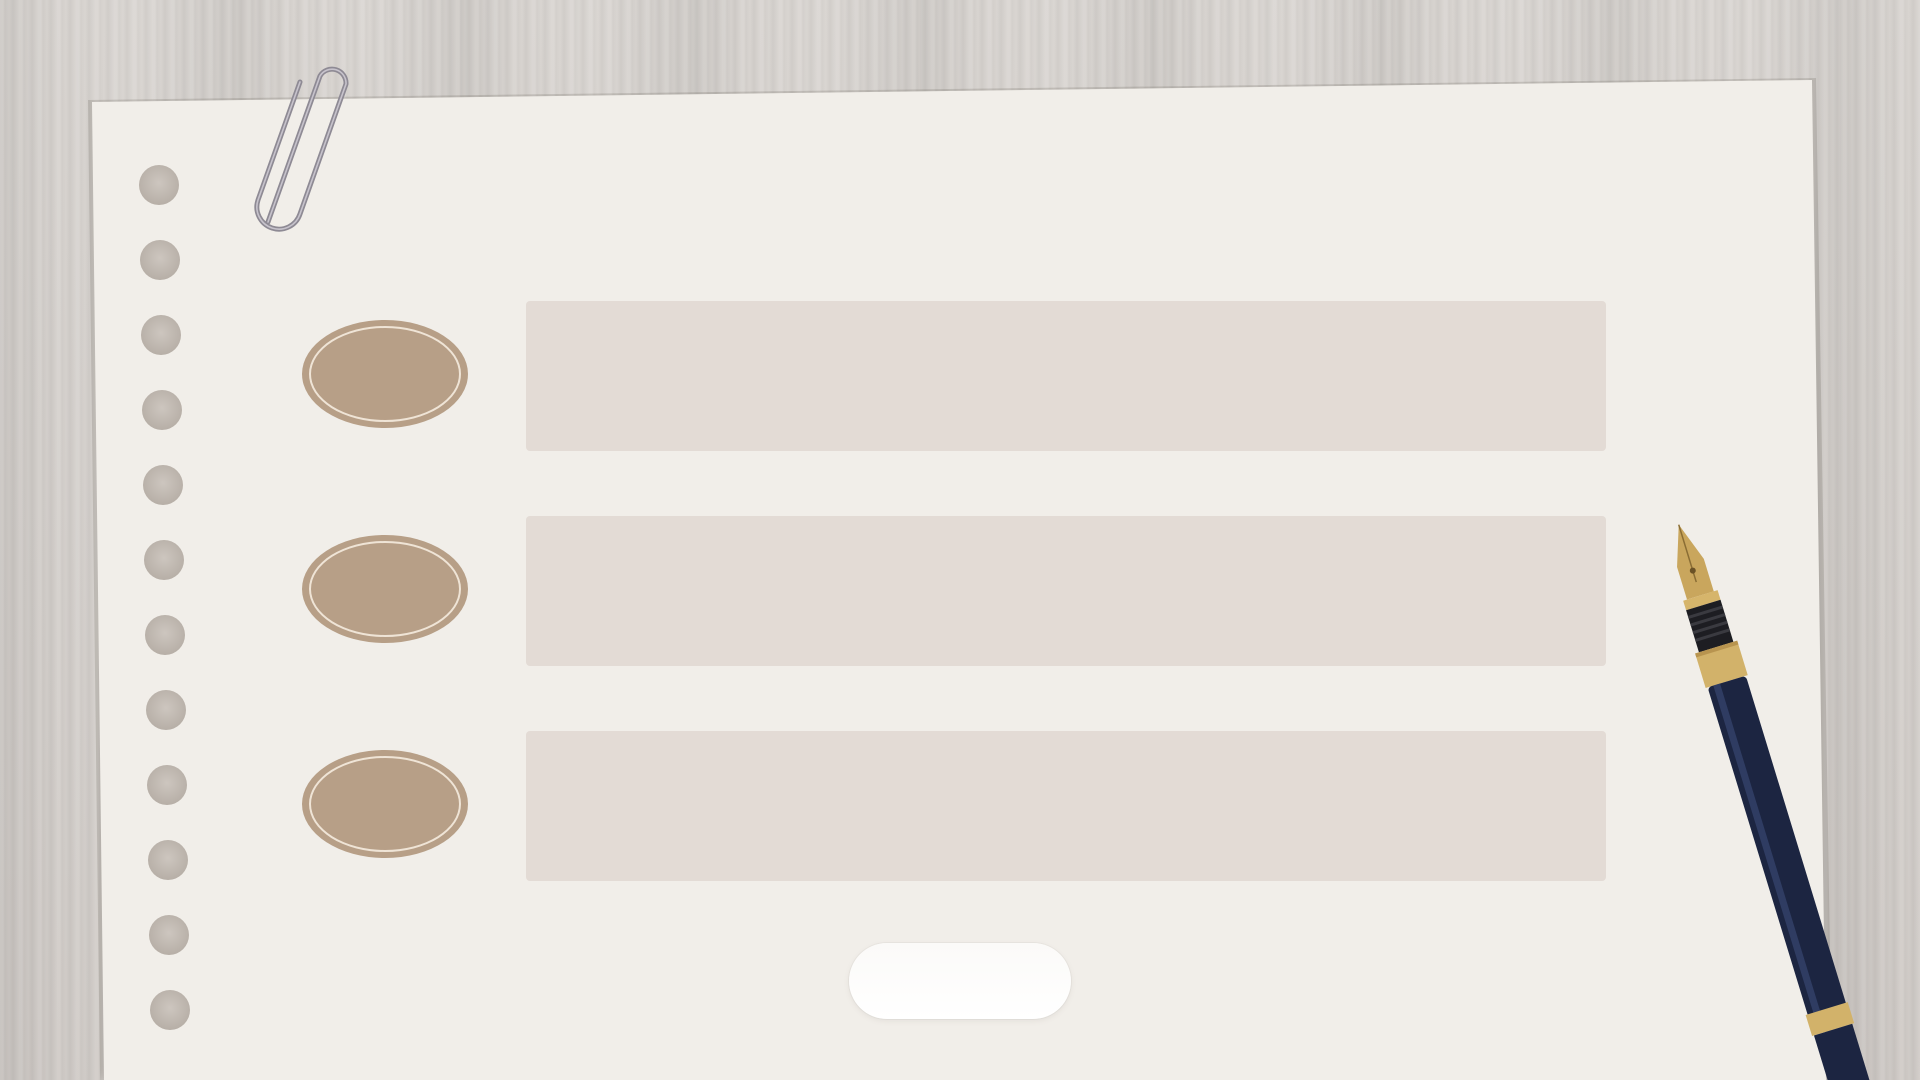 The width and height of the screenshot is (1920, 1080). What do you see at coordinates (301, 149) in the screenshot?
I see `paperclip-icon` at bounding box center [301, 149].